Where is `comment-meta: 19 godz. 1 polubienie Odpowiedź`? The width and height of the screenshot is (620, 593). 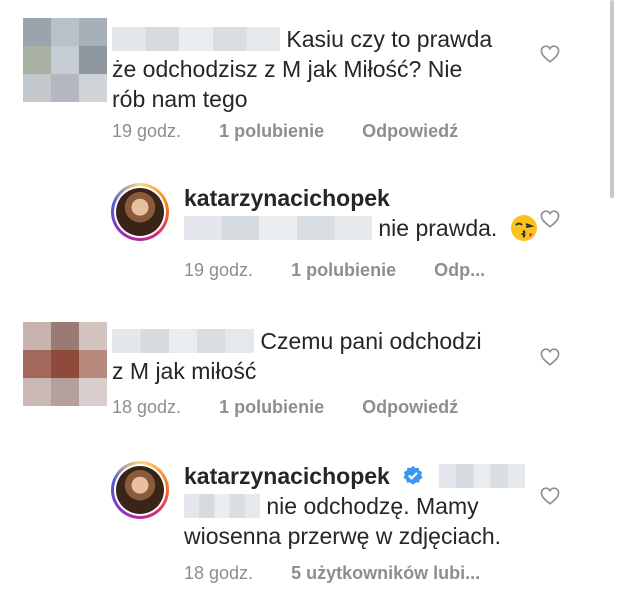
comment-meta: 19 godz. 1 polubienie Odpowiedź is located at coordinates (285, 131).